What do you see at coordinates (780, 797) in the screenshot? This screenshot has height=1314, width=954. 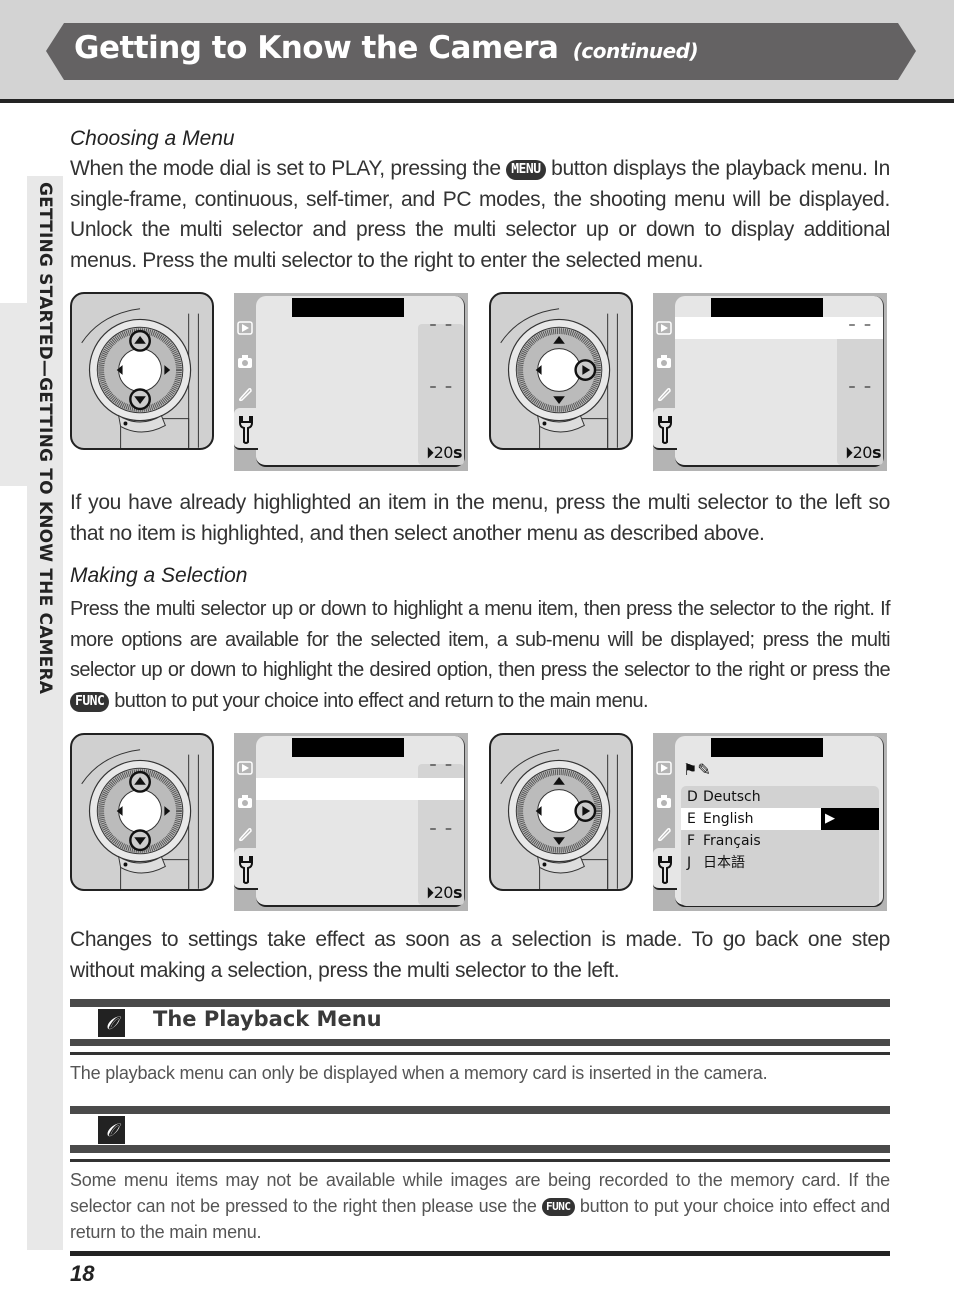 I see `language-option: D Deutsch` at bounding box center [780, 797].